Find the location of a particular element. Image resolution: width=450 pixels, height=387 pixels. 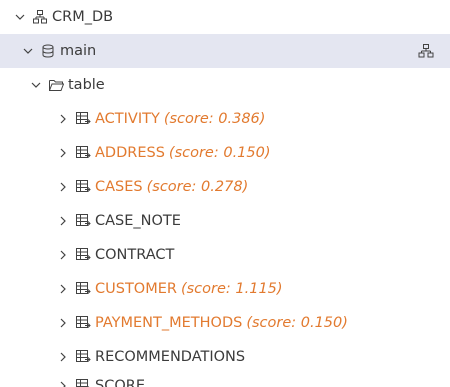

table-score: (score: 1.115) is located at coordinates (231, 289).